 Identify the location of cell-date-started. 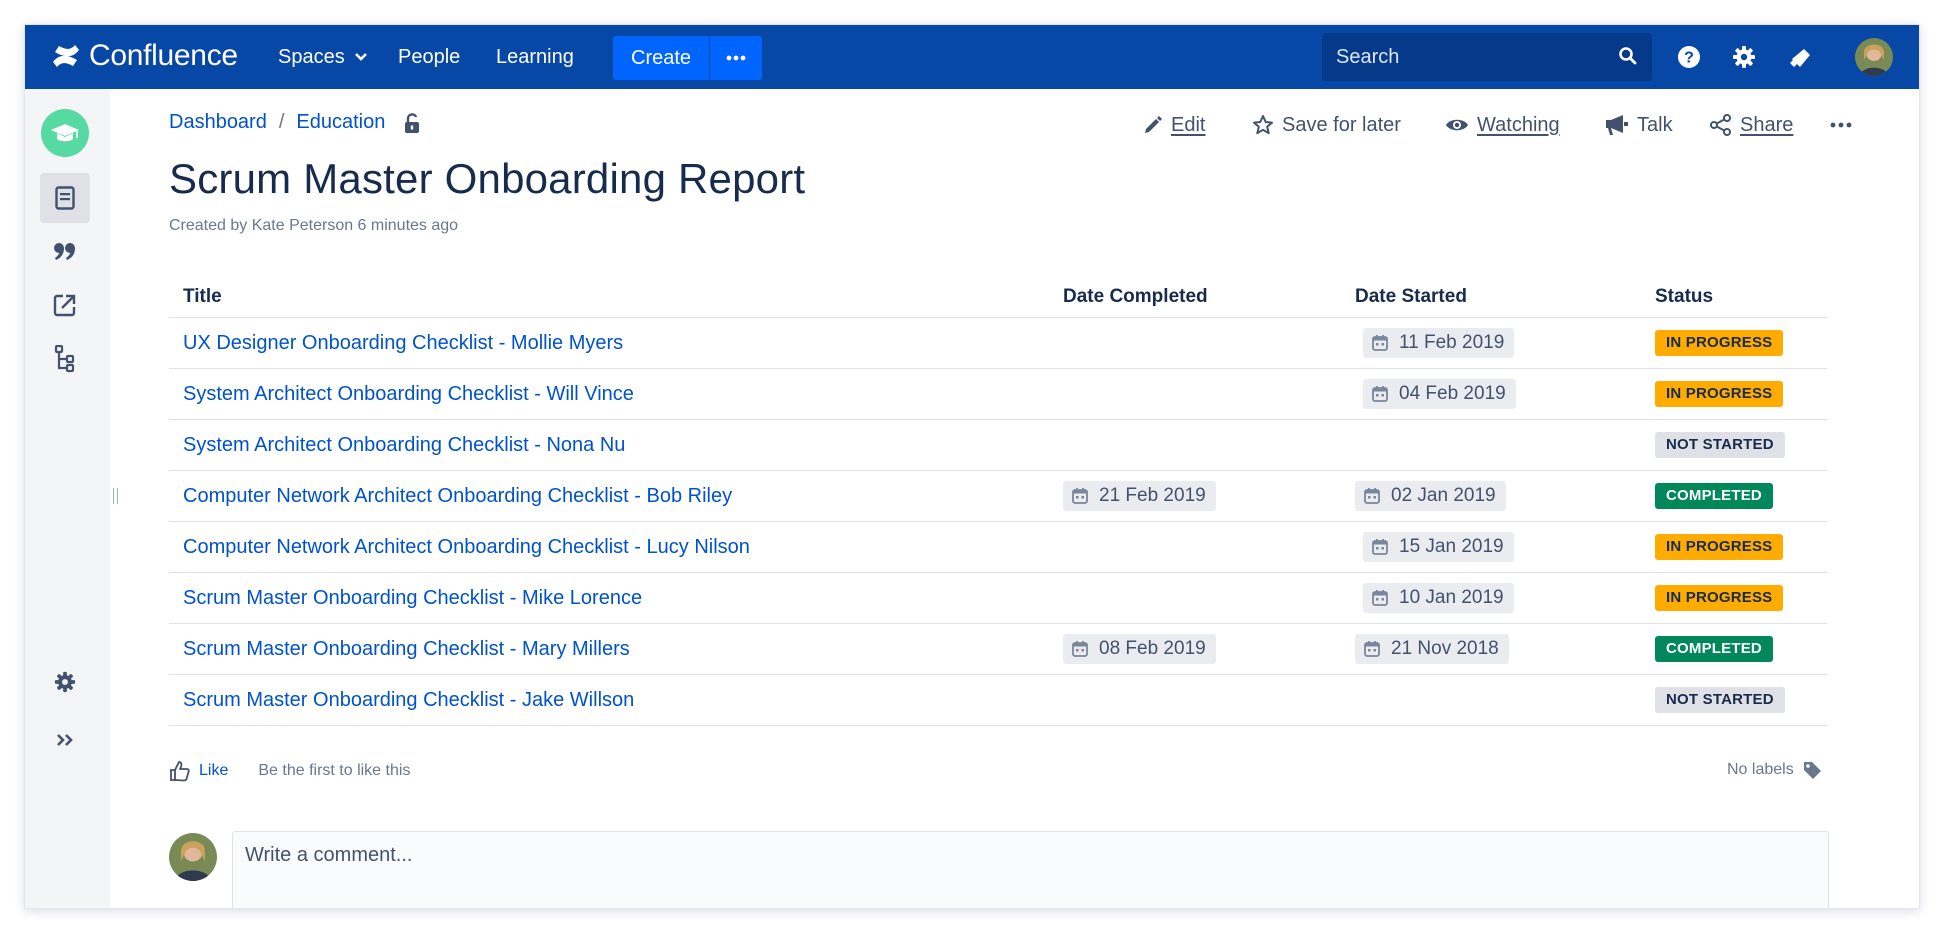
(1491, 700).